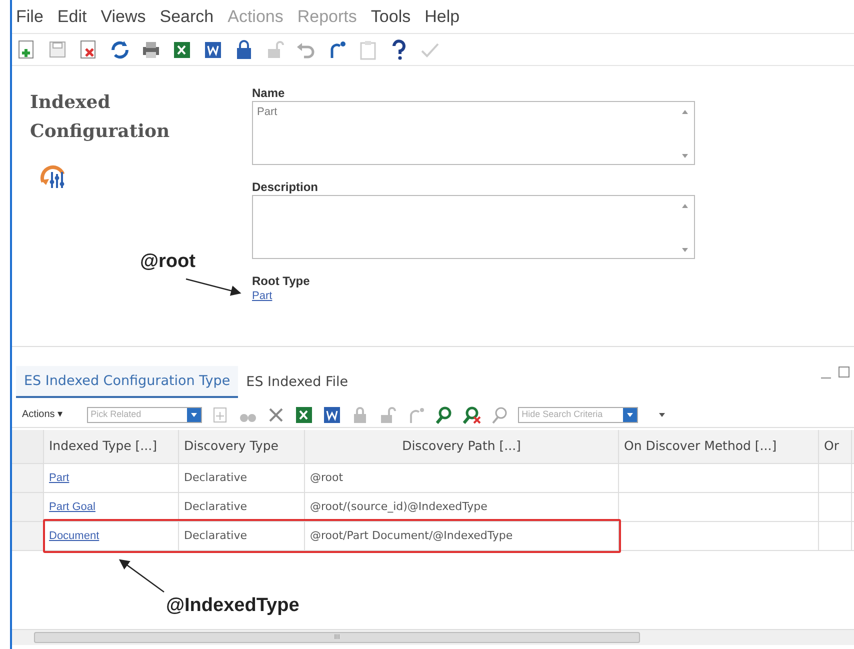  I want to click on menu-item: Help, so click(442, 17).